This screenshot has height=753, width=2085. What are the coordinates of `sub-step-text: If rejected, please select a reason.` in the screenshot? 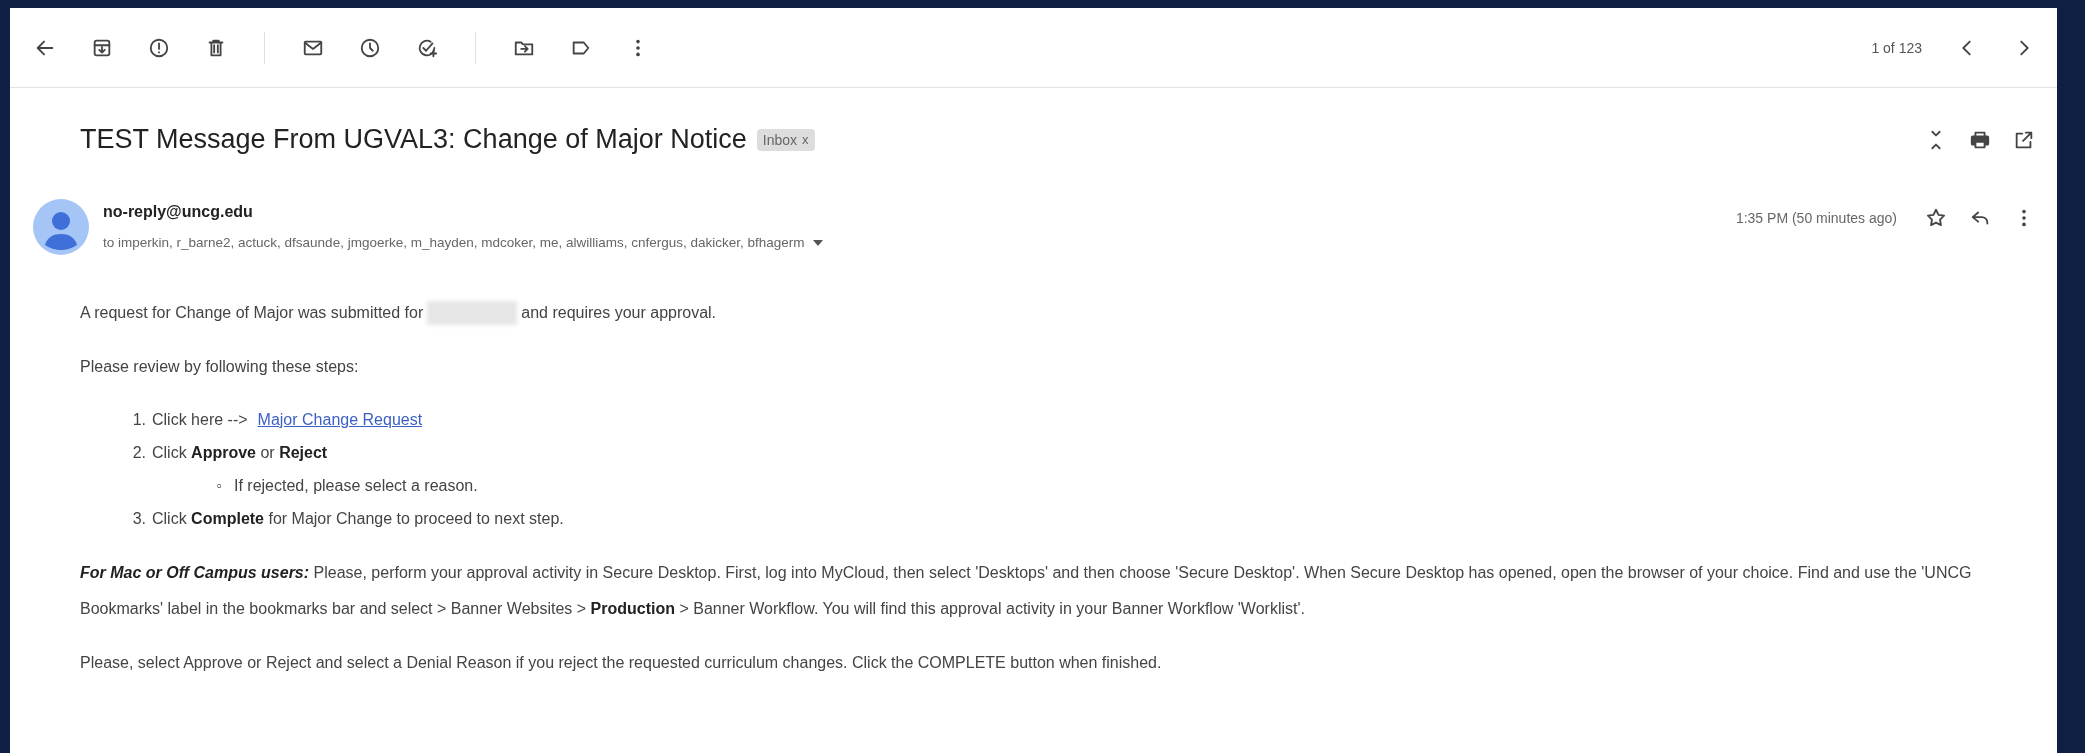 It's located at (356, 486).